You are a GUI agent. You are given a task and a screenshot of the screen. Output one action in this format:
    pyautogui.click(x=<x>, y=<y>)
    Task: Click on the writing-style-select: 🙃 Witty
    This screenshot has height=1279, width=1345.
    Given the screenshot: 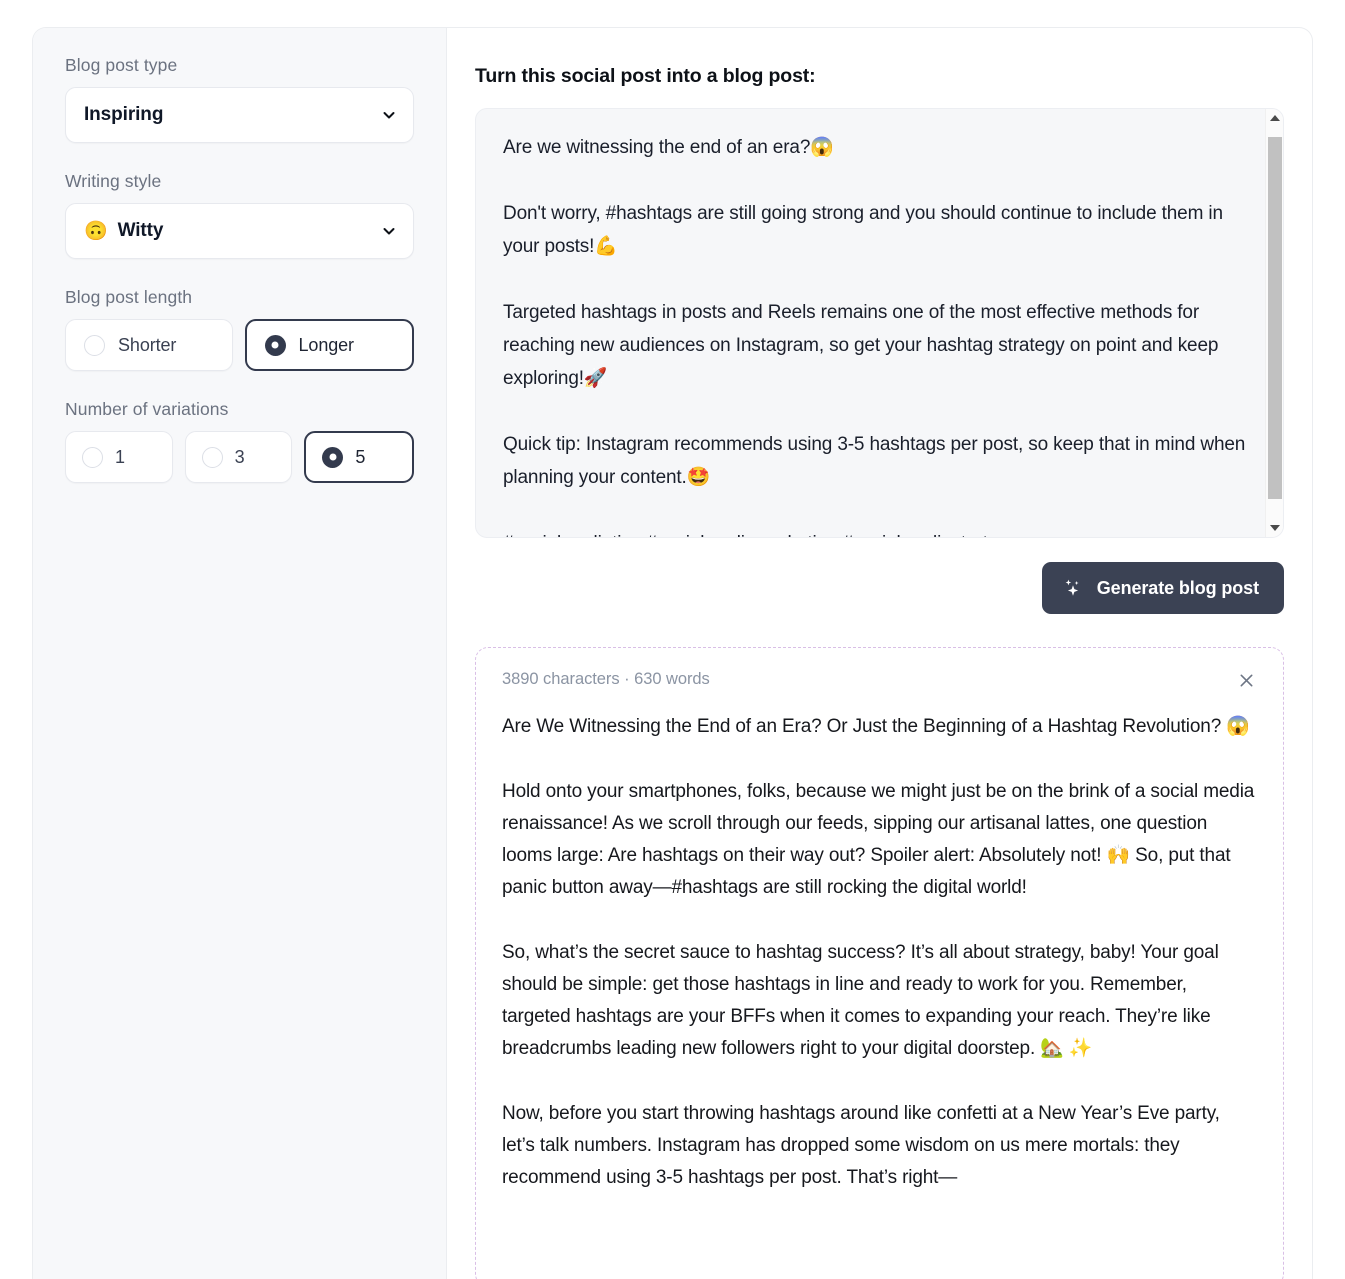 What is the action you would take?
    pyautogui.click(x=239, y=231)
    